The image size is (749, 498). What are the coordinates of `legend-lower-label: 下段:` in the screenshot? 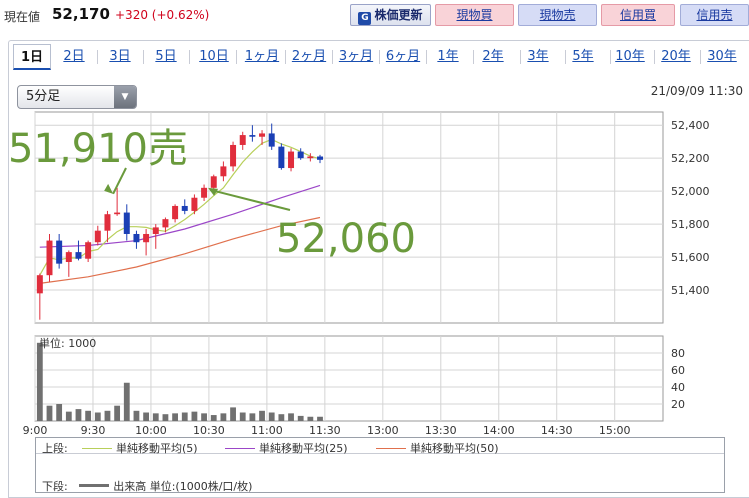 It's located at (55, 486).